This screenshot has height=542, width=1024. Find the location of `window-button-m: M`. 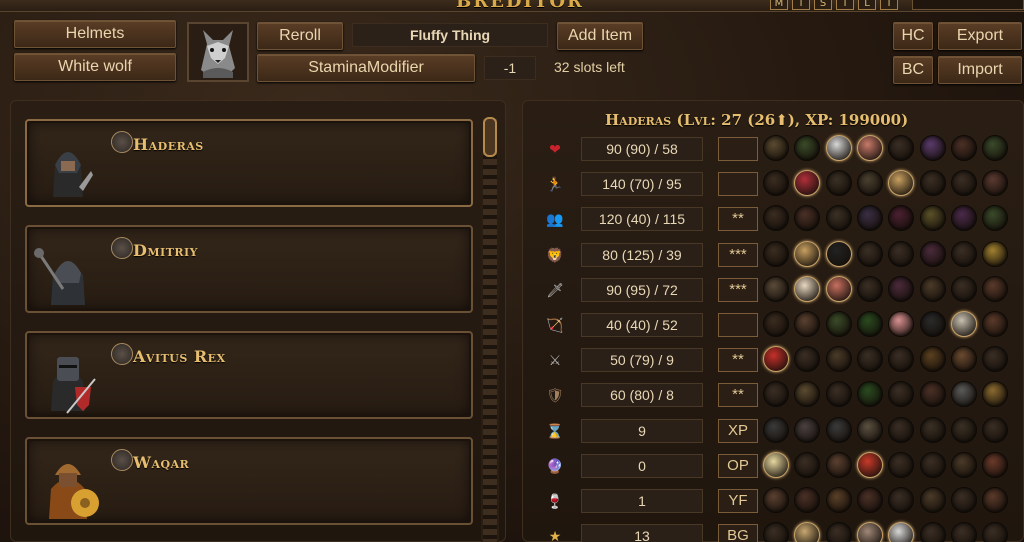

window-button-m: M is located at coordinates (779, 5).